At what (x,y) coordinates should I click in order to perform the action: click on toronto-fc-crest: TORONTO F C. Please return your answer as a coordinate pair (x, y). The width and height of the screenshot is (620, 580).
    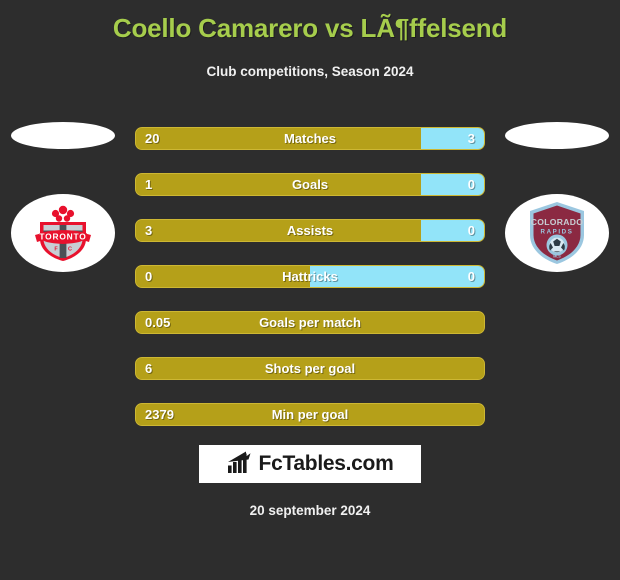
    Looking at the image, I should click on (63, 233).